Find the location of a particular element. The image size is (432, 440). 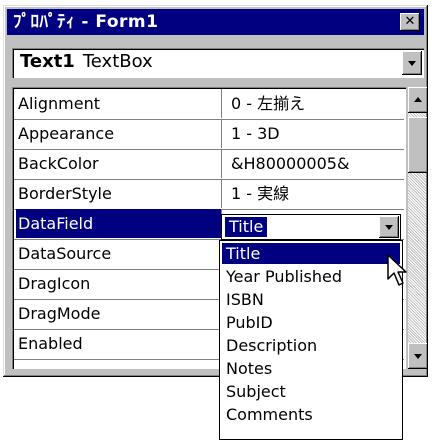

list-item: ISBN is located at coordinates (311, 299).